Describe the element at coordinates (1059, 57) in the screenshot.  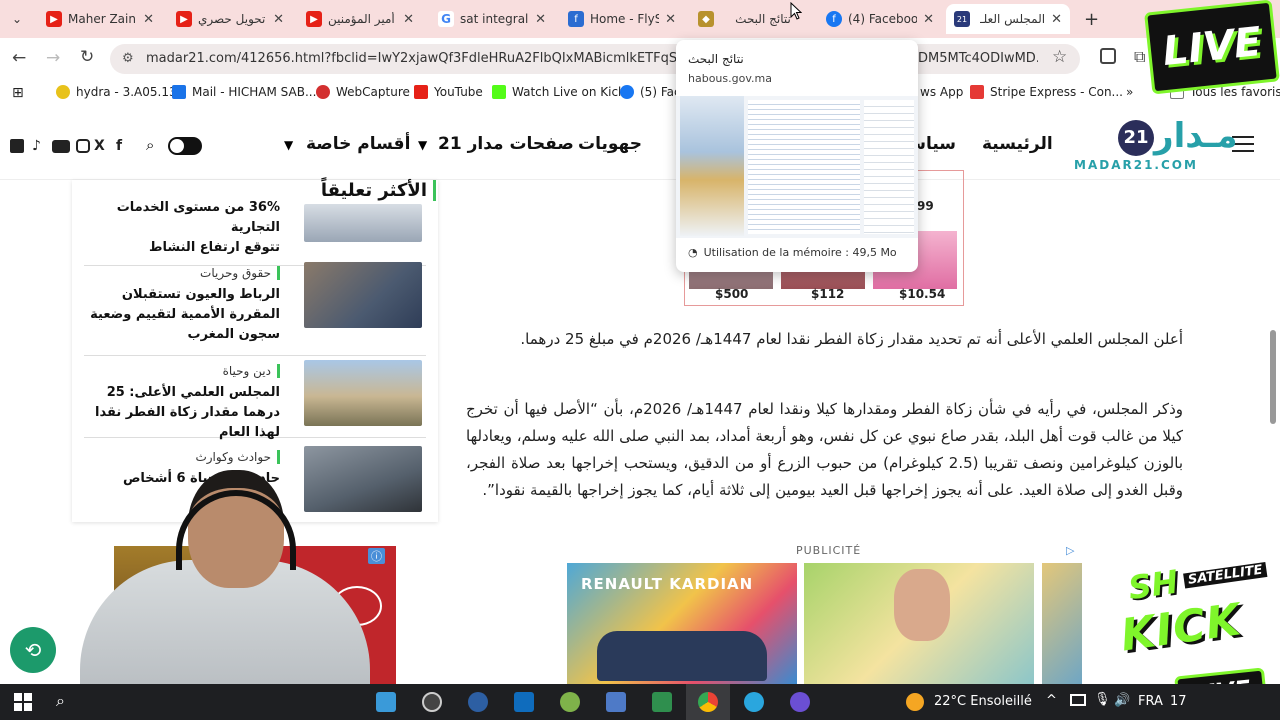
I see `star-icon: ☆` at that location.